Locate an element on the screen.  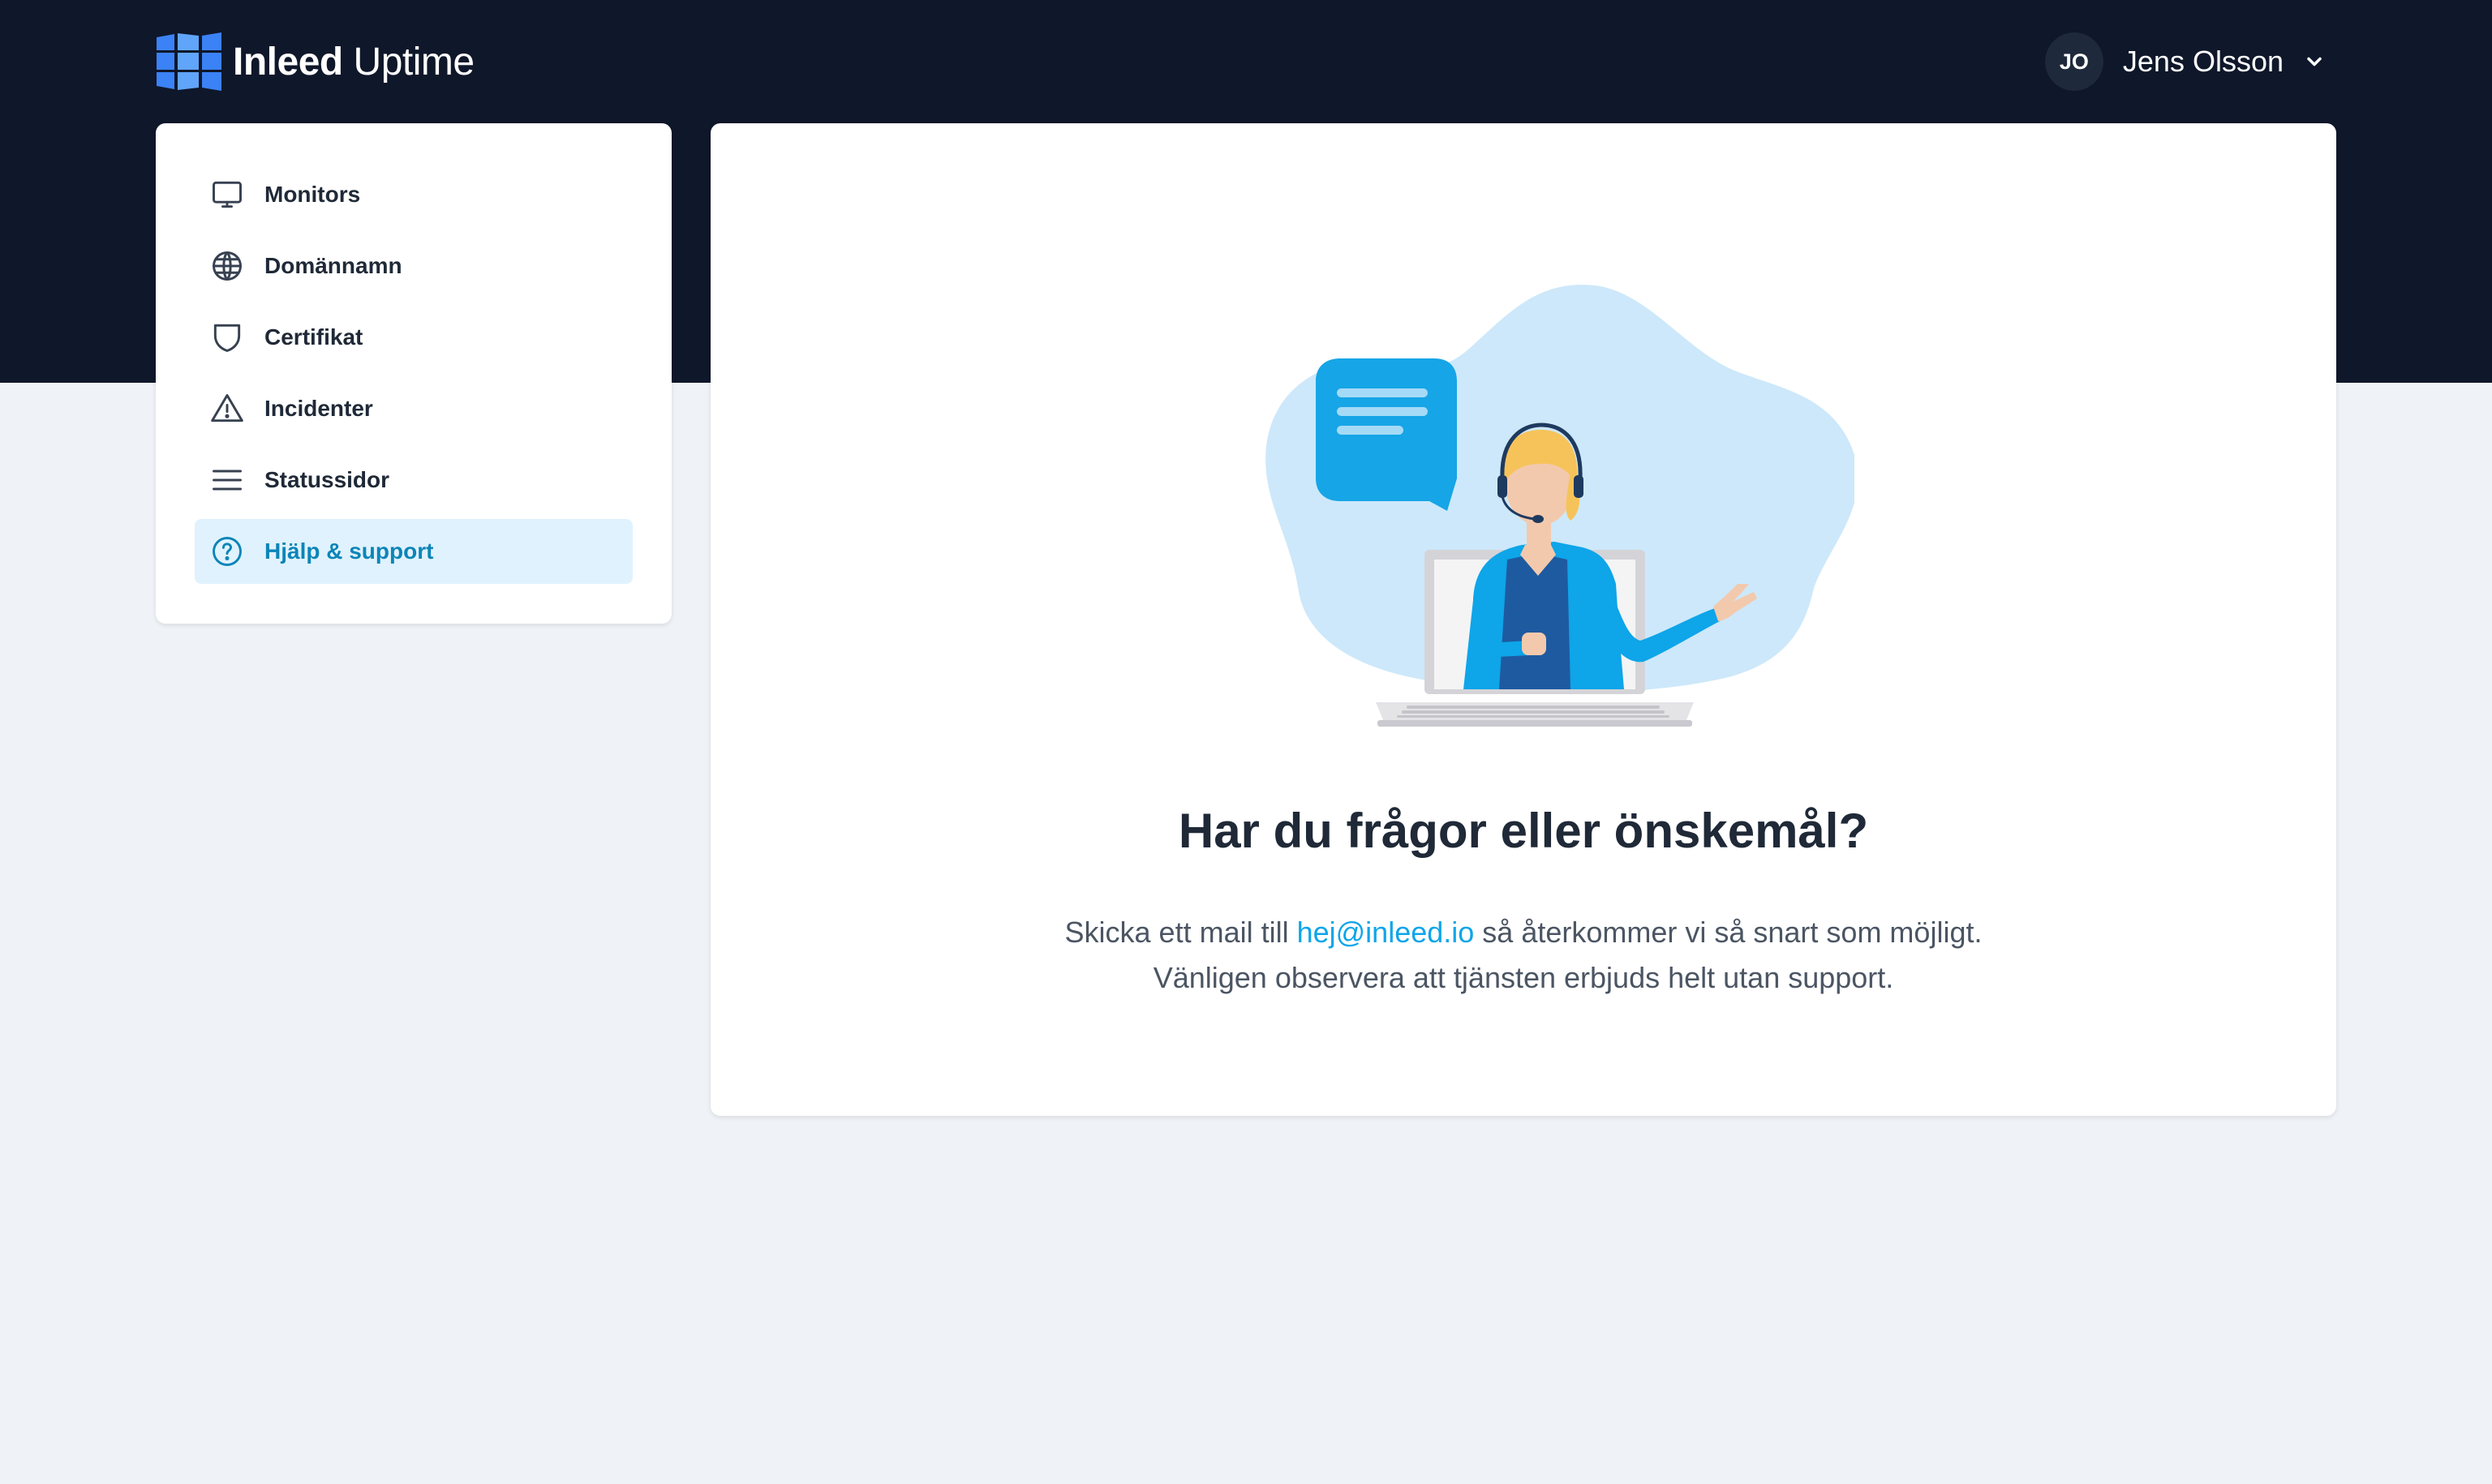
brand-name: Inleed Uptime is located at coordinates (354, 62).